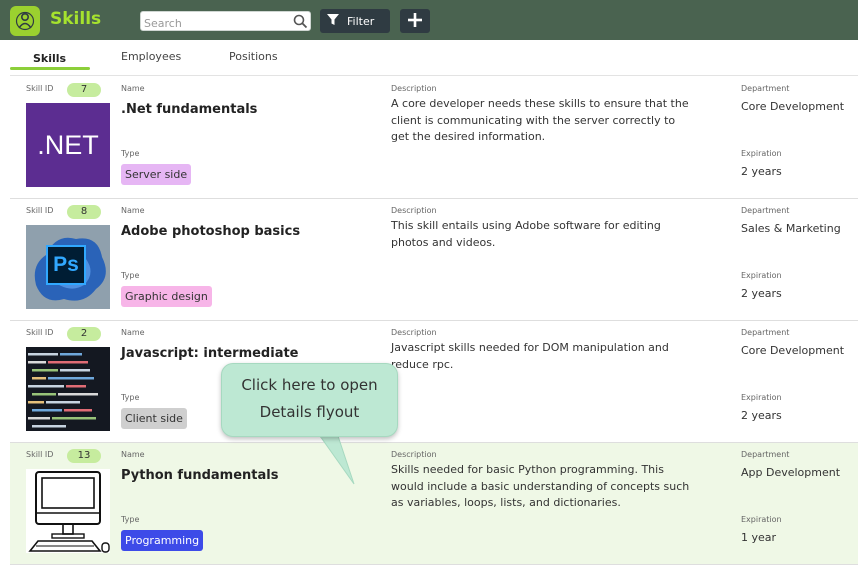  What do you see at coordinates (156, 174) in the screenshot?
I see `type-badge: Server side` at bounding box center [156, 174].